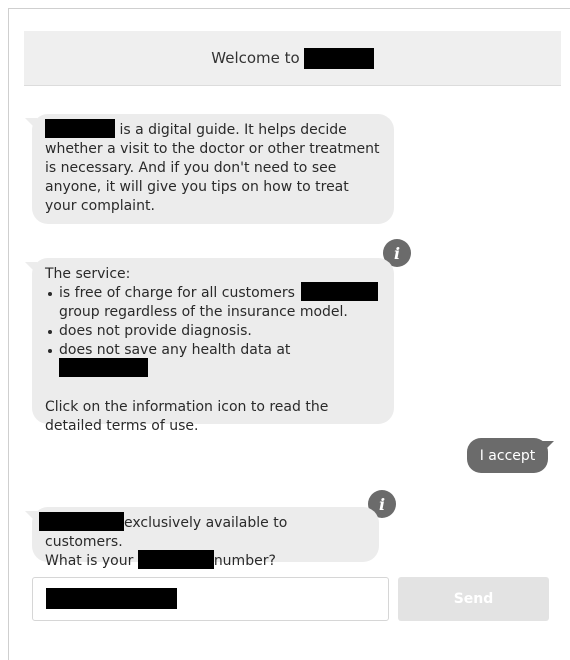 The width and height of the screenshot is (570, 660). Describe the element at coordinates (175, 350) in the screenshot. I see `message-text: does not save any health data at` at that location.